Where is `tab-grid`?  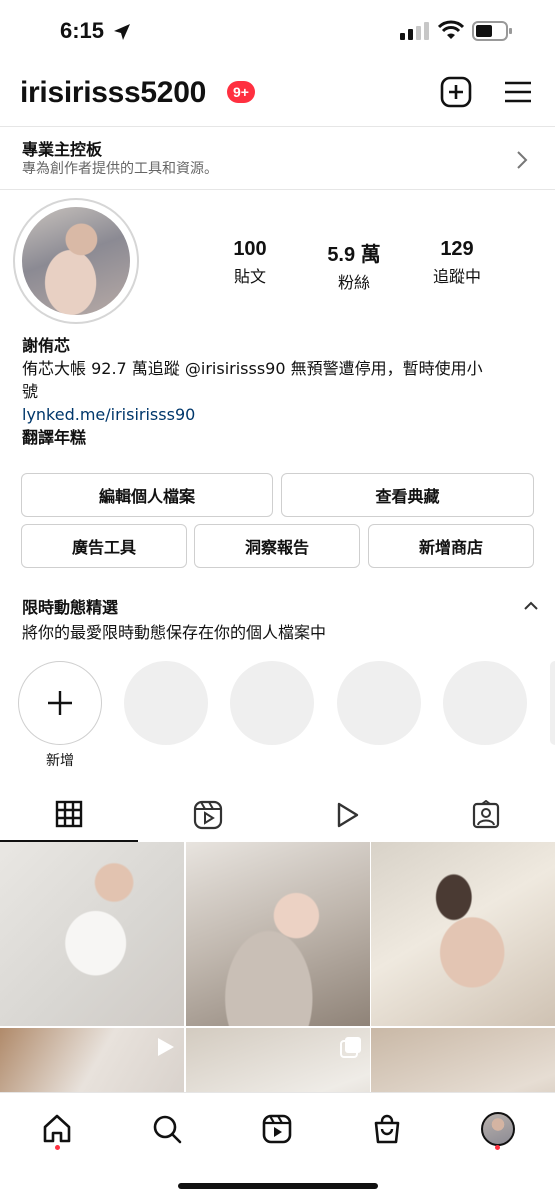 tab-grid is located at coordinates (69, 815).